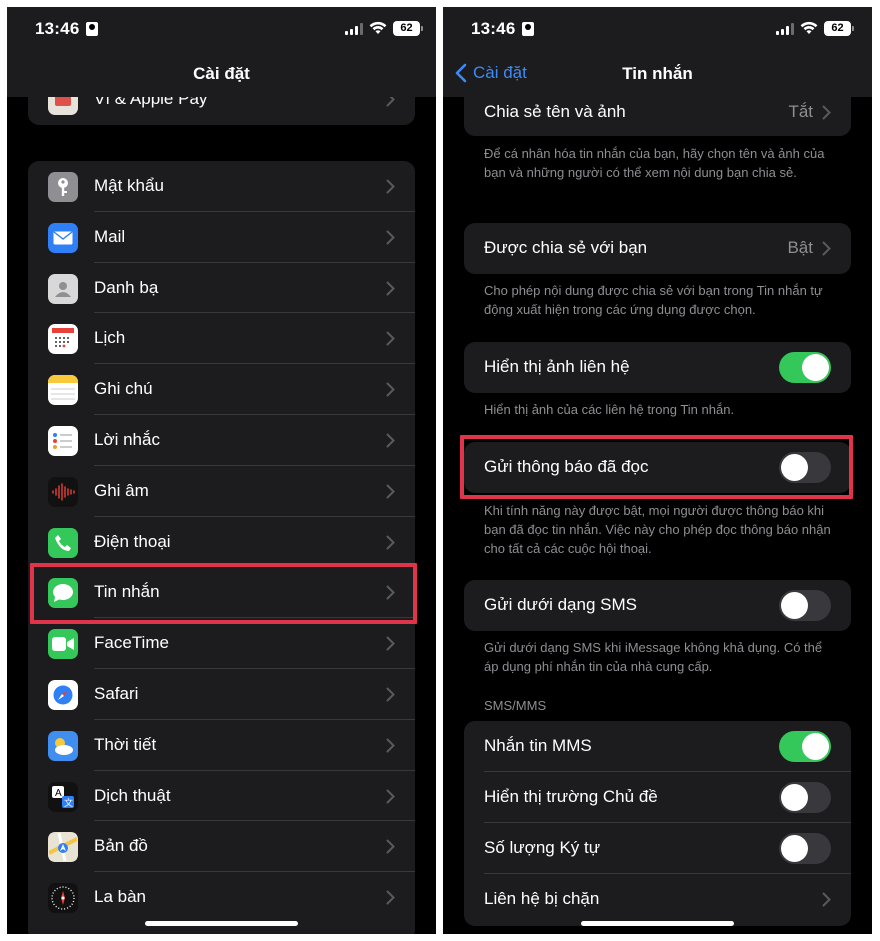  Describe the element at coordinates (566, 247) in the screenshot. I see `shared-with-you-label: Được chia sẻ với bạn` at that location.